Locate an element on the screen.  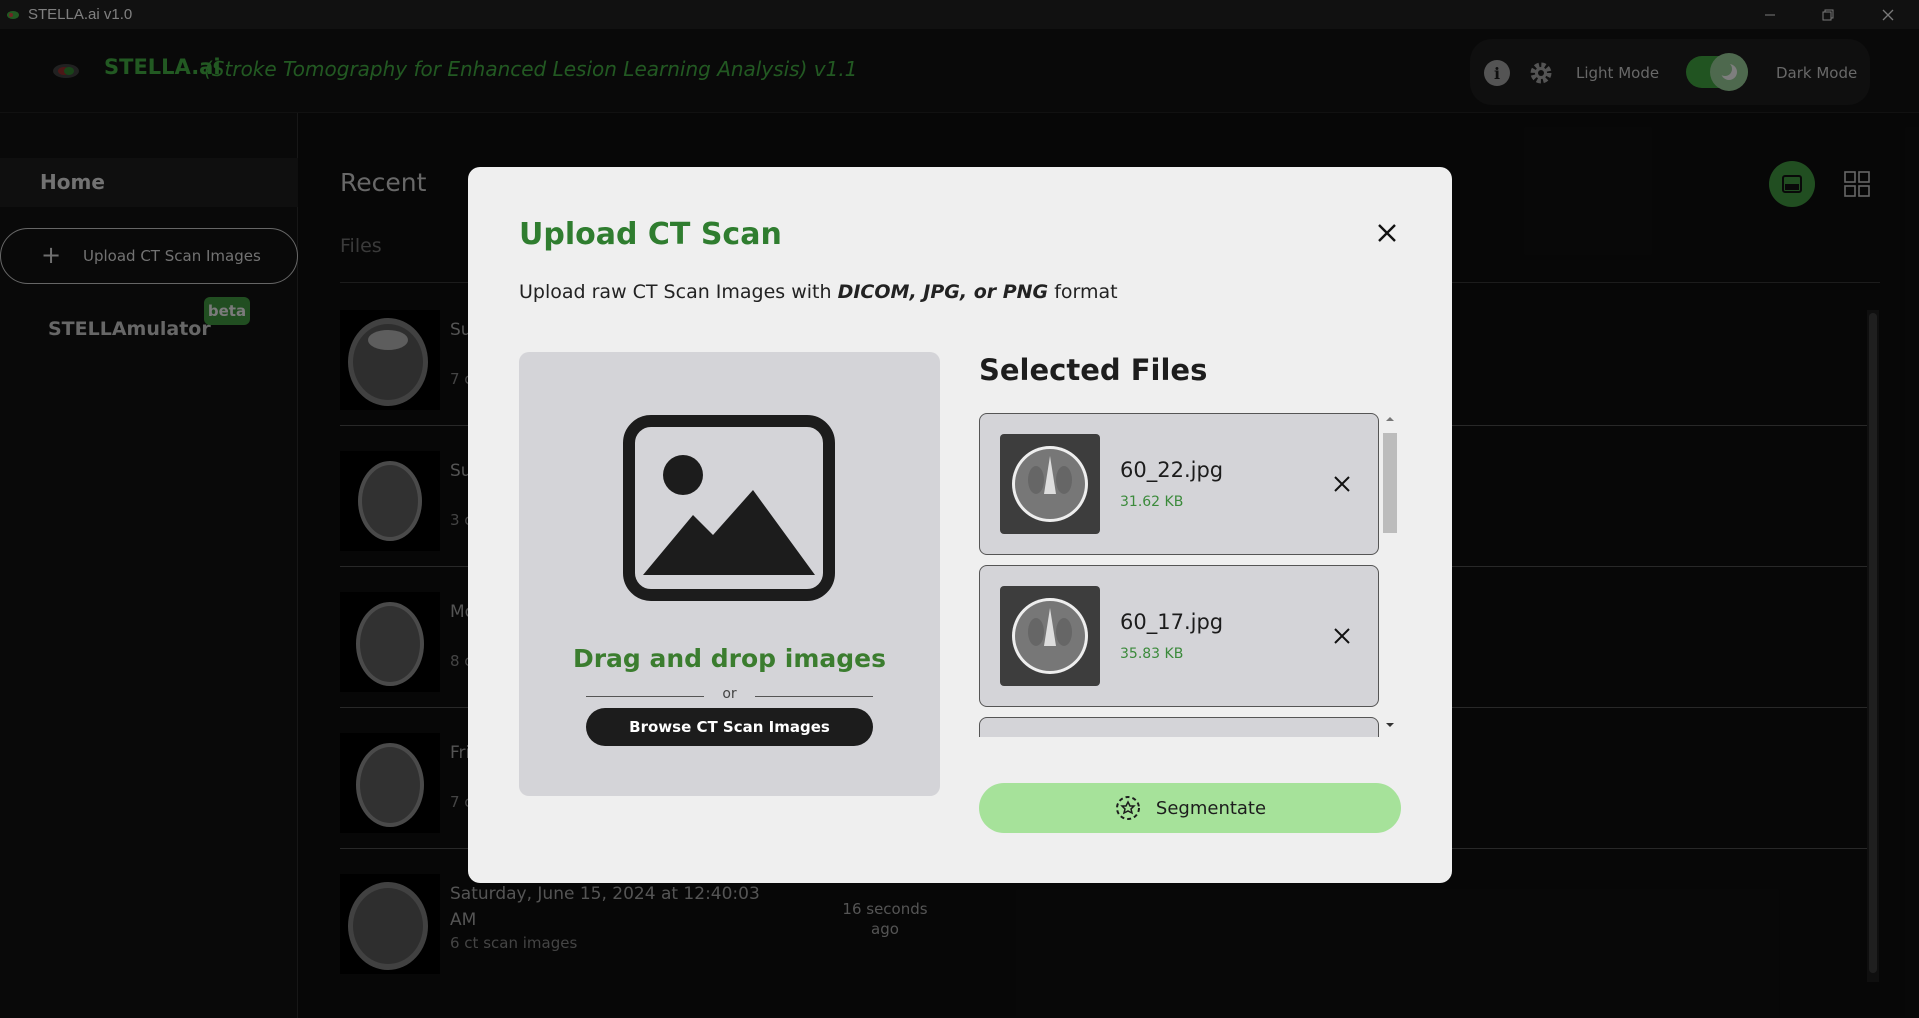
file-card: 60_17.jpg 35.83 KB is located at coordinates (1179, 636).